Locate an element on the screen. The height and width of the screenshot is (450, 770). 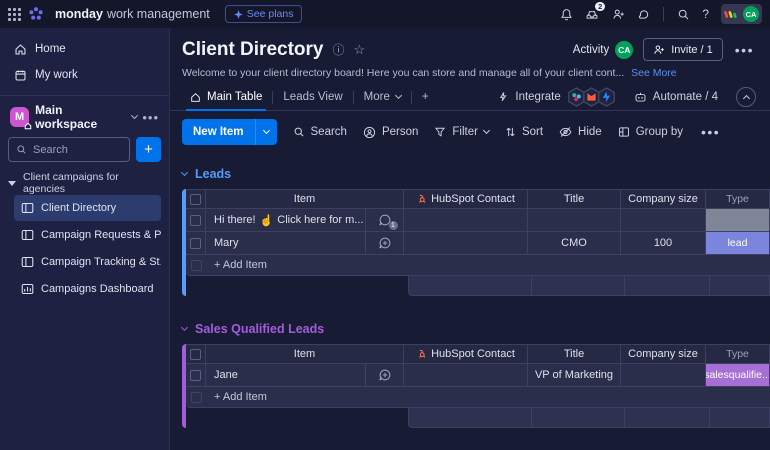
workspace-name: Main workspace is located at coordinates (66, 117).